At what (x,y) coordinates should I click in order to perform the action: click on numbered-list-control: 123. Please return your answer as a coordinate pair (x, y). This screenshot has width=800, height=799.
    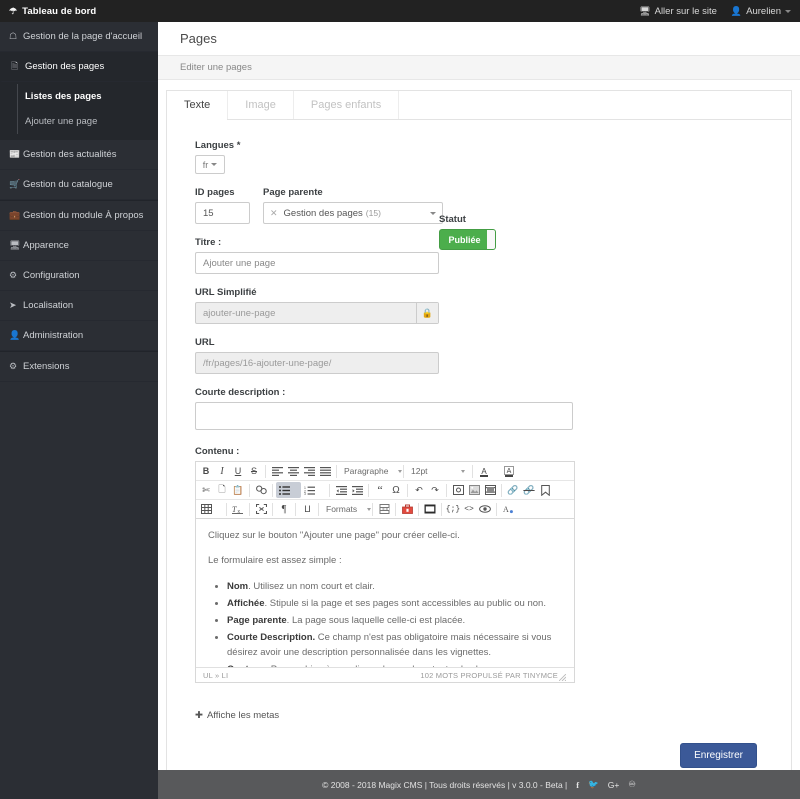
    Looking at the image, I should click on (313, 490).